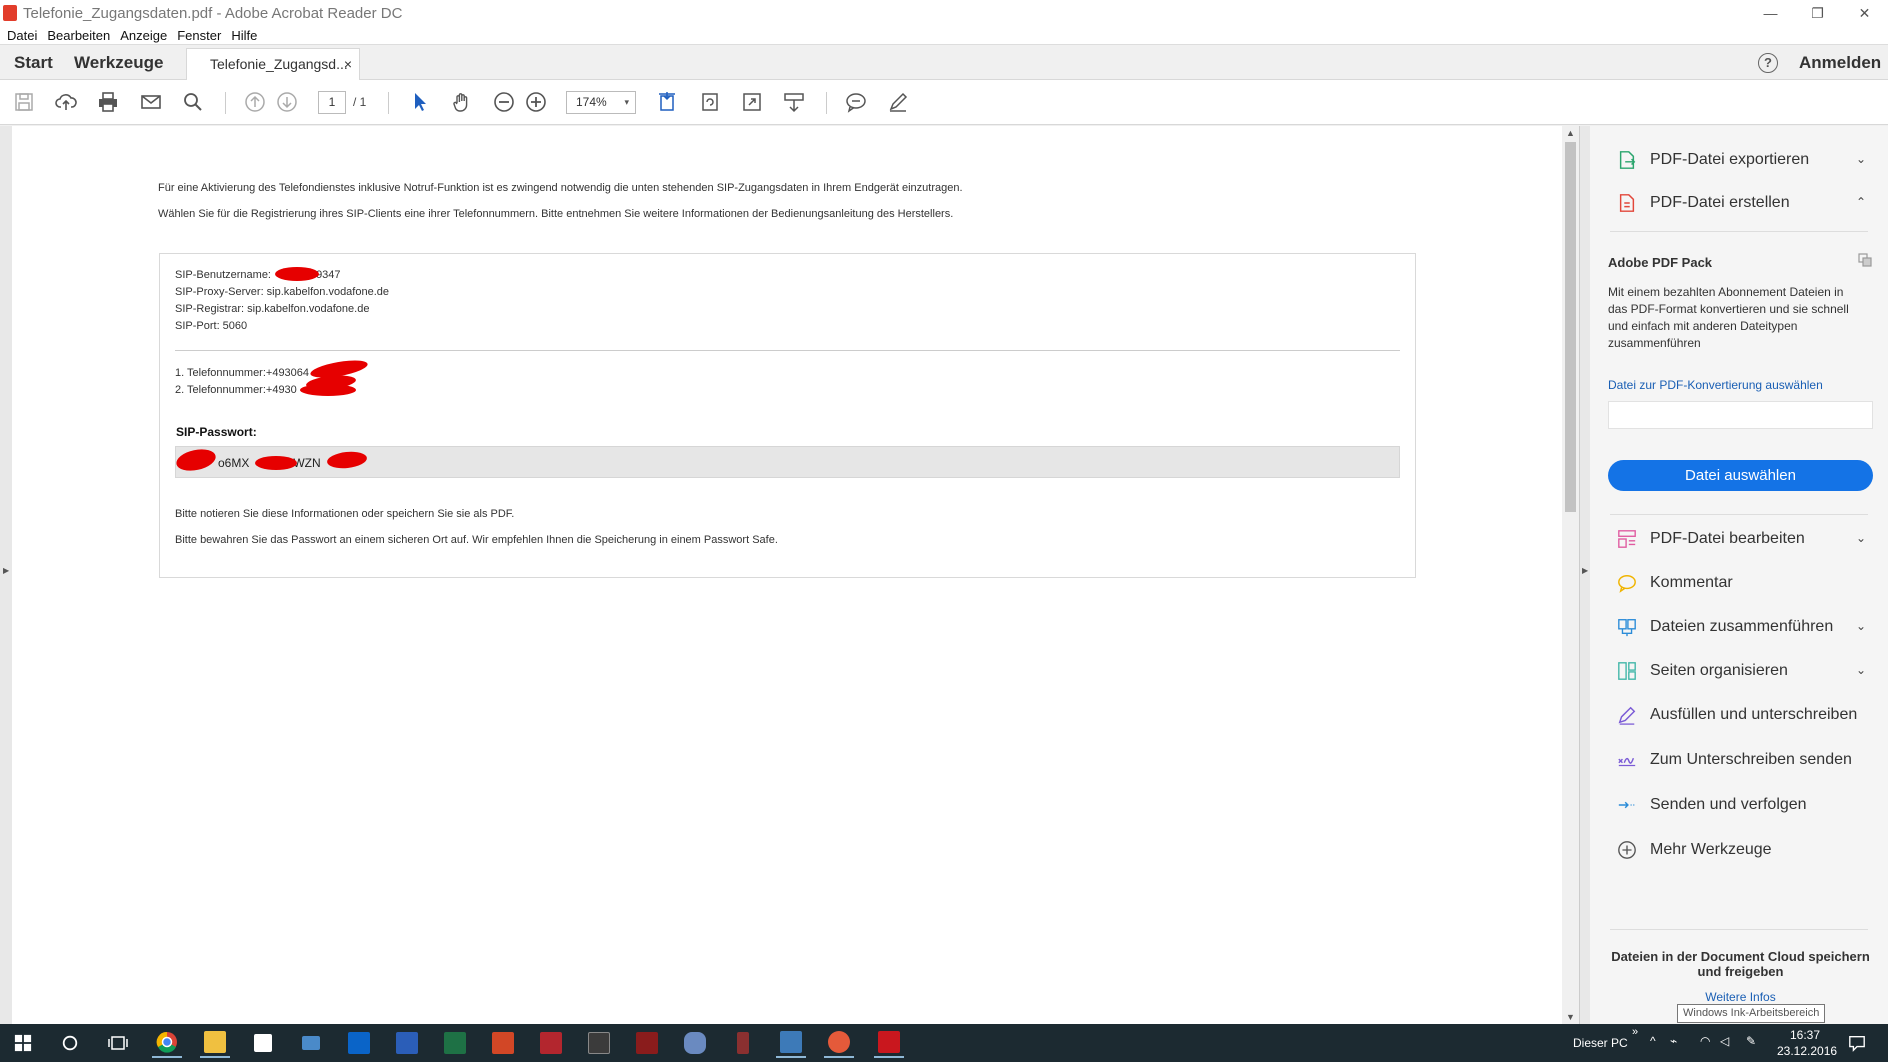  I want to click on right-pane-splitter: ▶, so click(1584, 575).